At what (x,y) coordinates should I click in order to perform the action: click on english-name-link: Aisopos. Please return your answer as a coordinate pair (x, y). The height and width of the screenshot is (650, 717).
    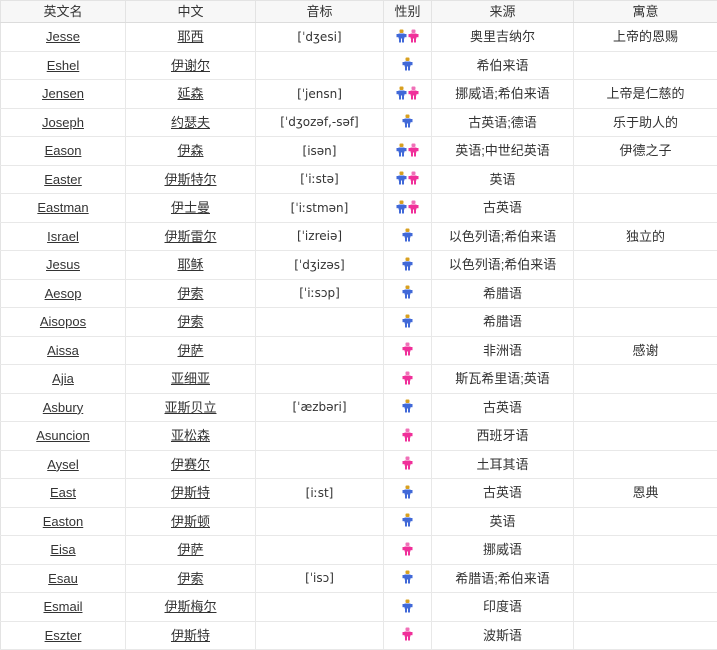
    Looking at the image, I should click on (63, 321).